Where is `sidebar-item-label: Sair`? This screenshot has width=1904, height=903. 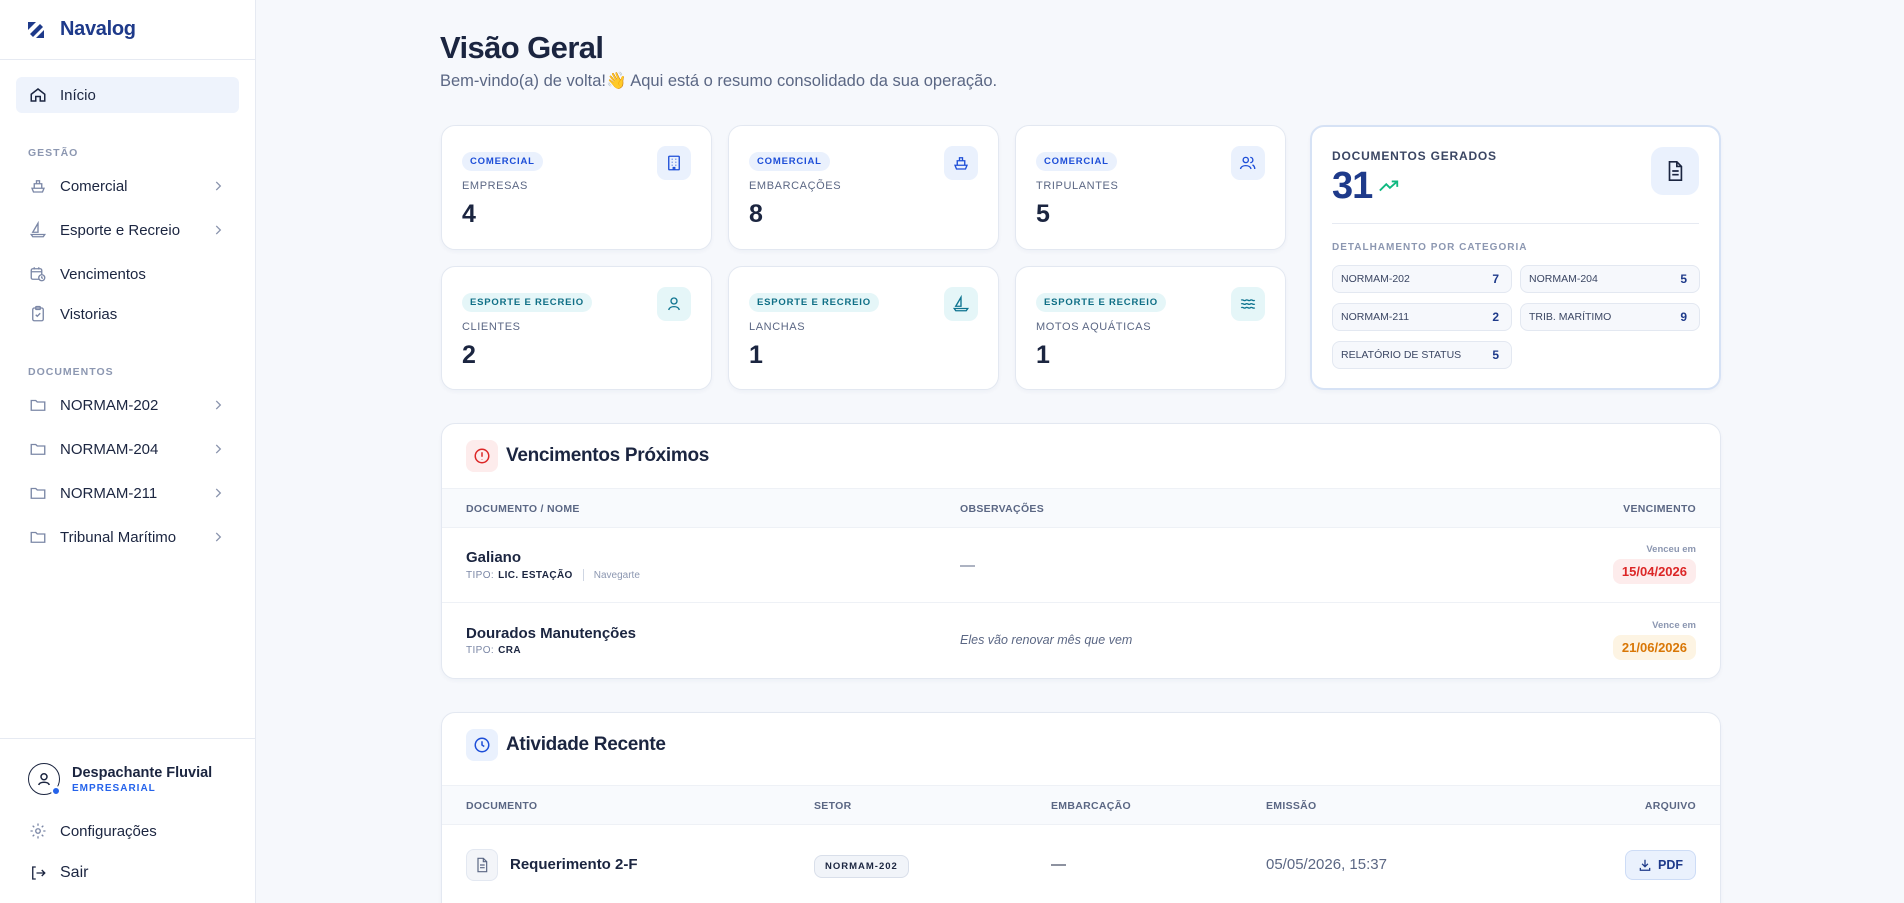
sidebar-item-label: Sair is located at coordinates (74, 872).